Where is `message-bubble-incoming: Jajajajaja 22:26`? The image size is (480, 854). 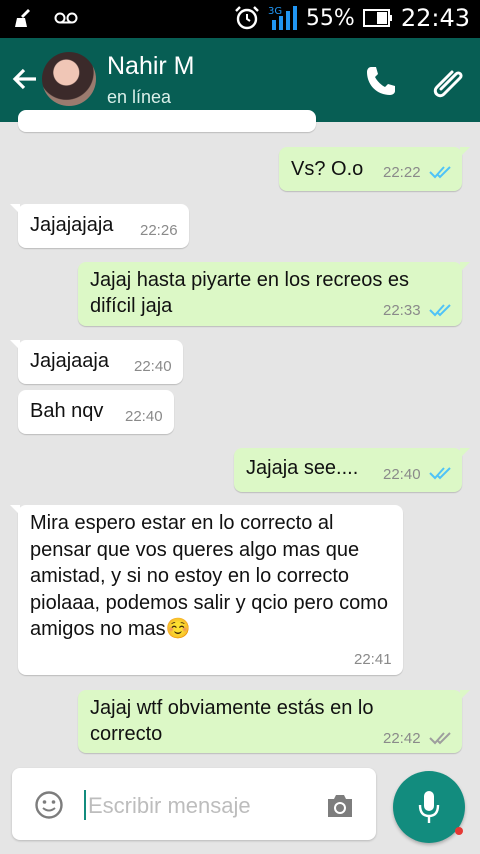
message-bubble-incoming: Jajajajaja 22:26 is located at coordinates (99, 226).